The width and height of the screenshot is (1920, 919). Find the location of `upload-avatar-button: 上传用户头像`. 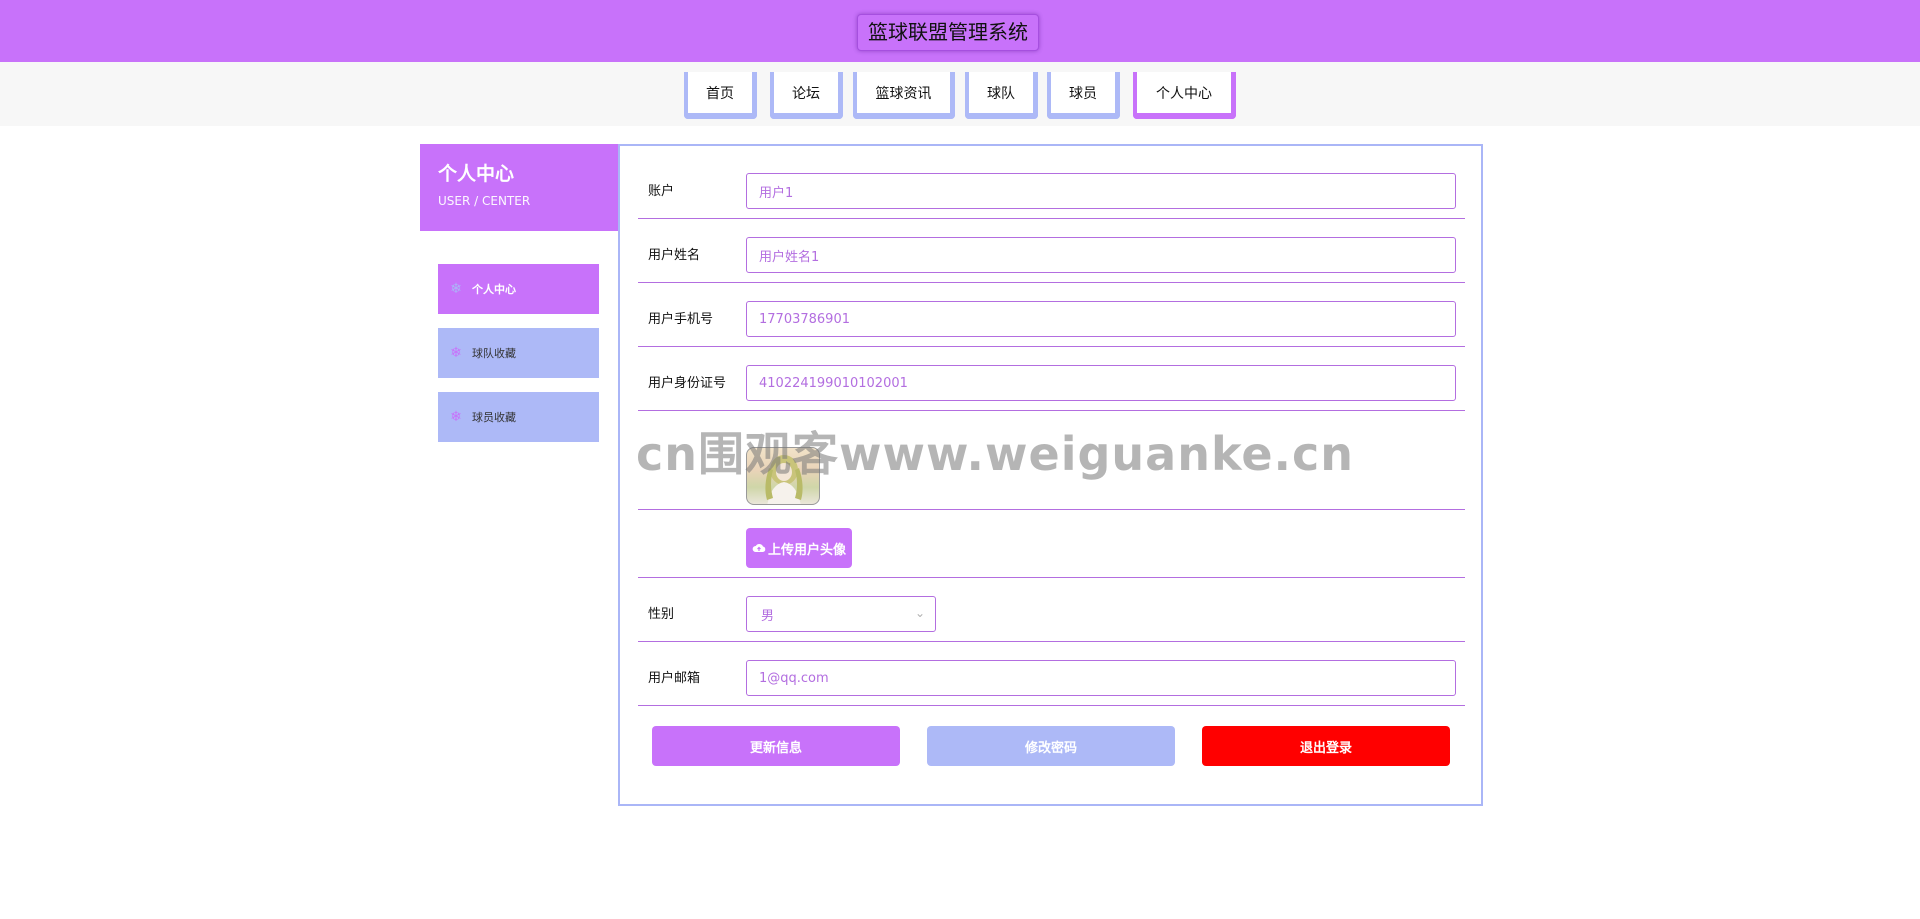

upload-avatar-button: 上传用户头像 is located at coordinates (799, 548).